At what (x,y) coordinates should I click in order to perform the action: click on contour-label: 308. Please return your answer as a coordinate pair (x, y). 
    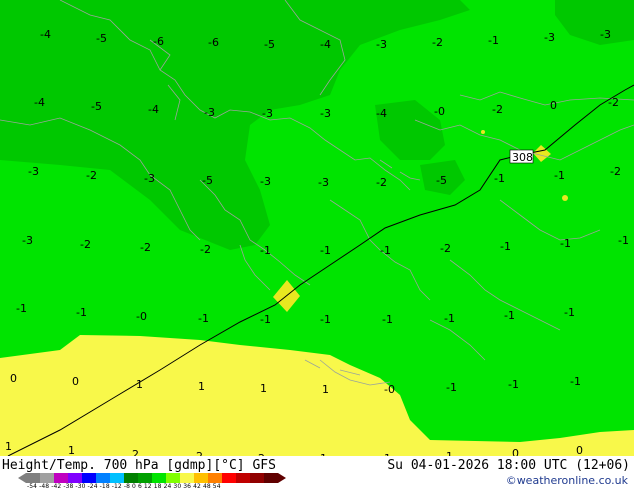
    Looking at the image, I should click on (522, 157).